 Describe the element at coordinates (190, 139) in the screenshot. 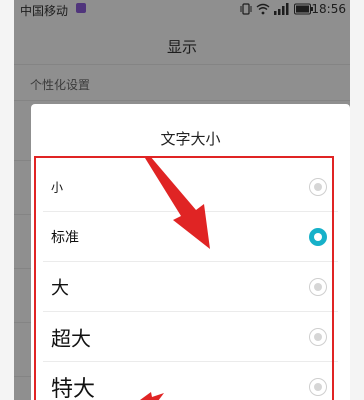

I see `dialog-title: 文字大小` at that location.